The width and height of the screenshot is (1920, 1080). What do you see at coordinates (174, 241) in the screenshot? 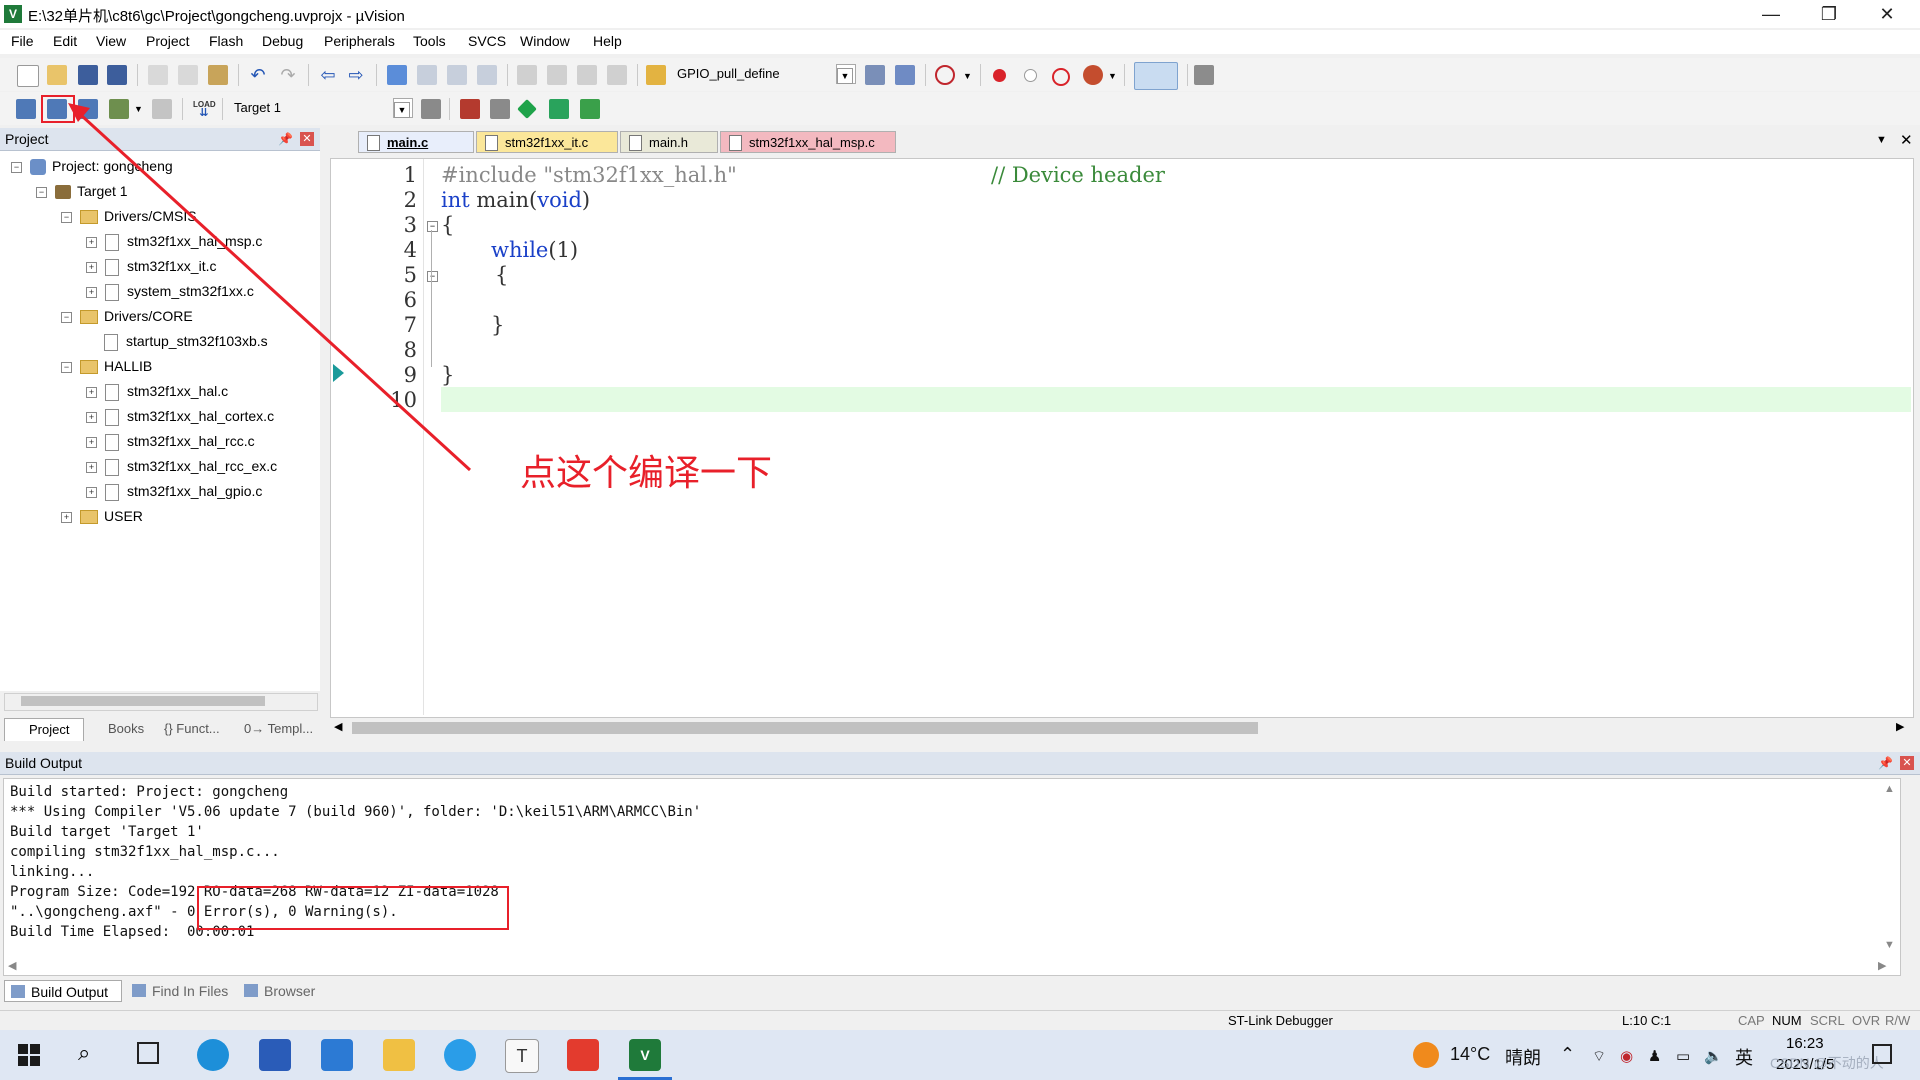
I see `tree-file: + stm32f1xx_hal_msp.c` at bounding box center [174, 241].